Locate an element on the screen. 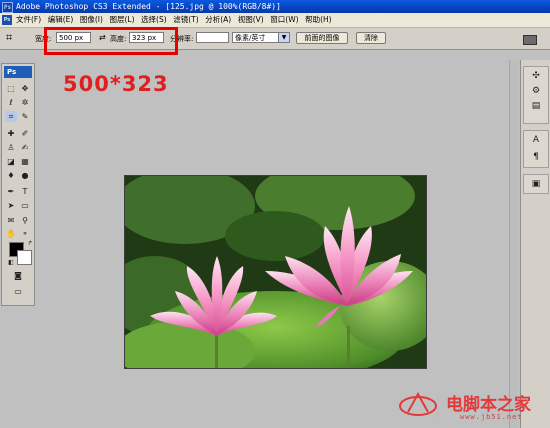 This screenshot has height=428, width=550. type-tool-icon: T is located at coordinates (25, 191).